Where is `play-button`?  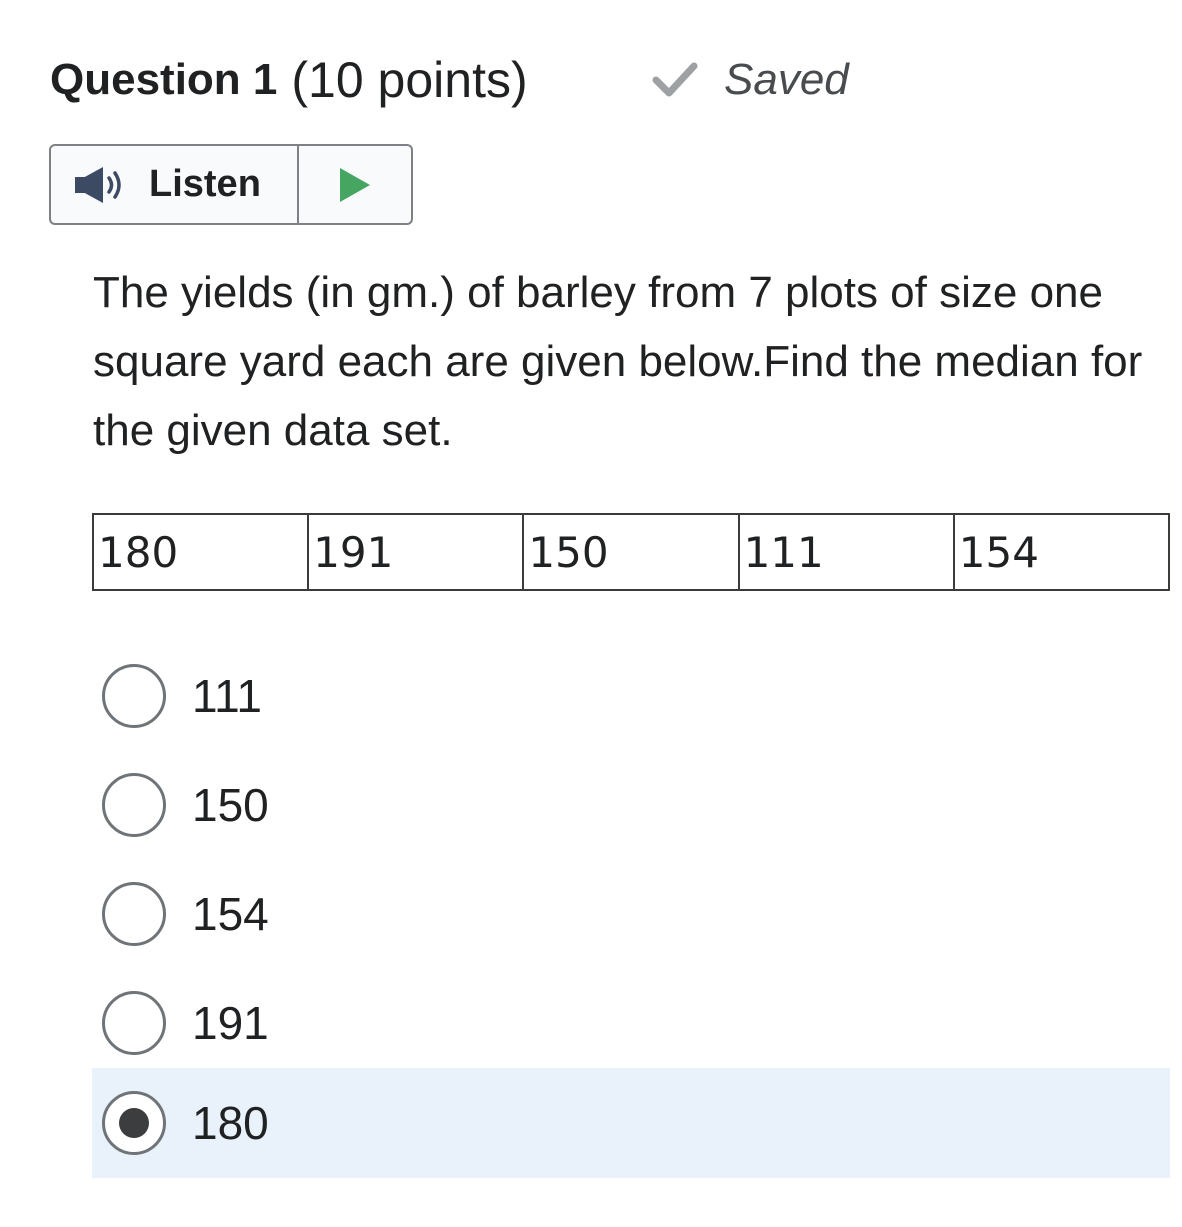
play-button is located at coordinates (355, 184).